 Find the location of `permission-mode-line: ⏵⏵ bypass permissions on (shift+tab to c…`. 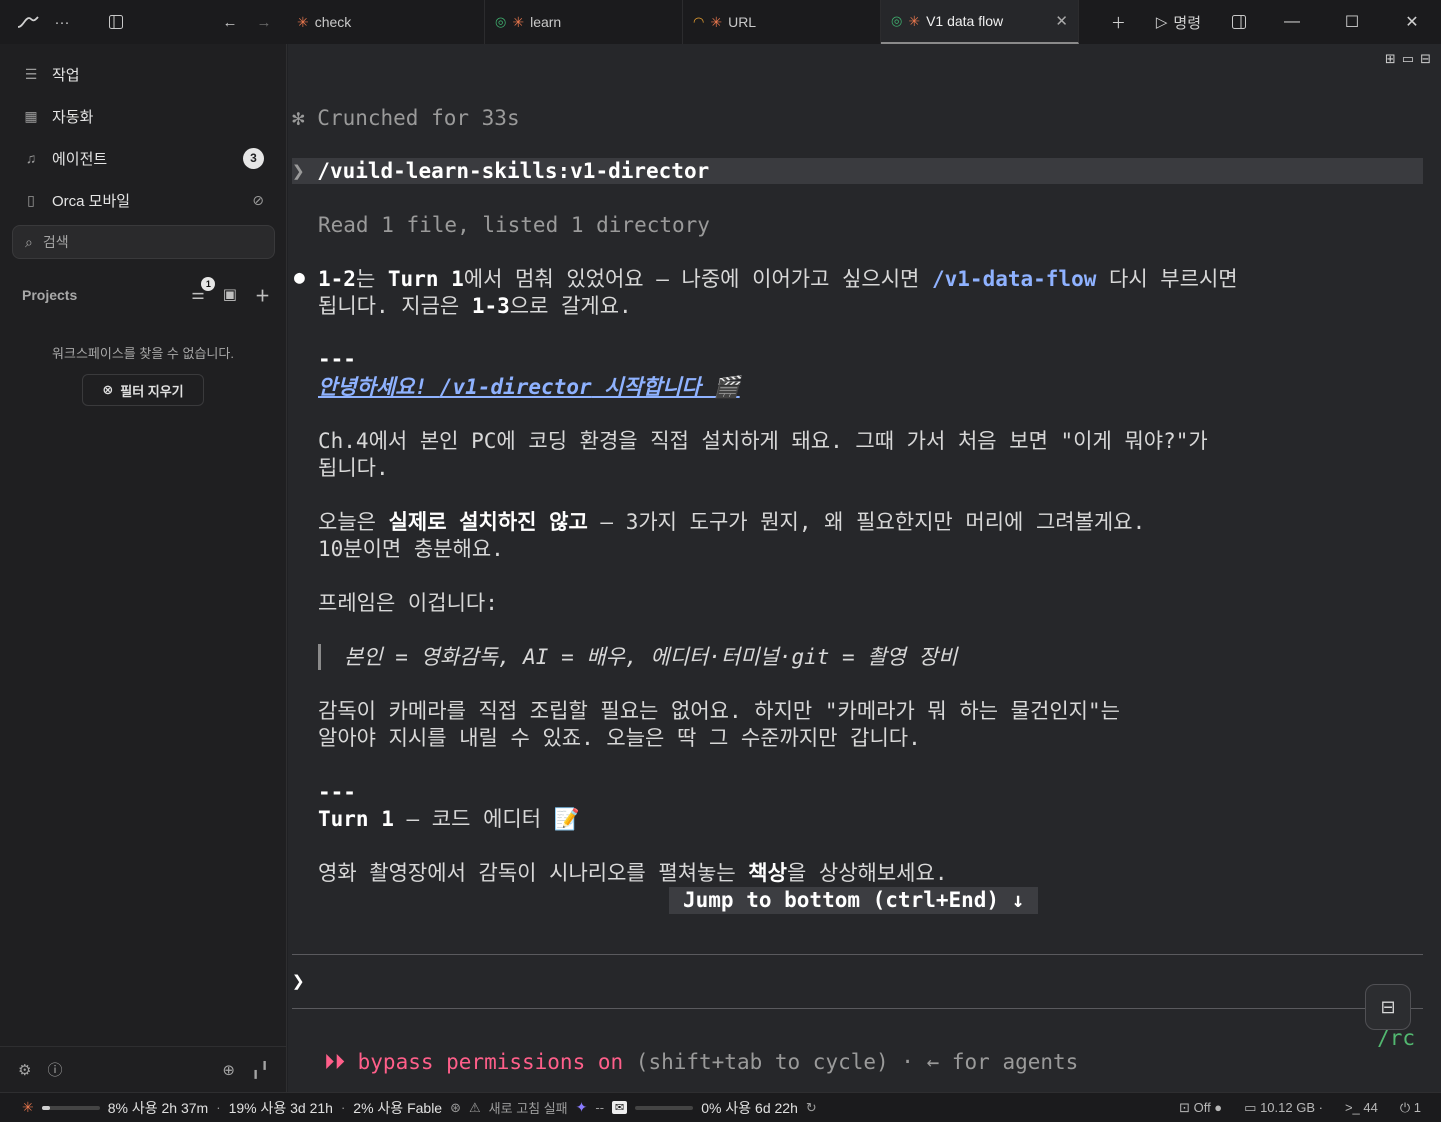

permission-mode-line: ⏵⏵ bypass permissions on (shift+tab to c… is located at coordinates (701, 1062).